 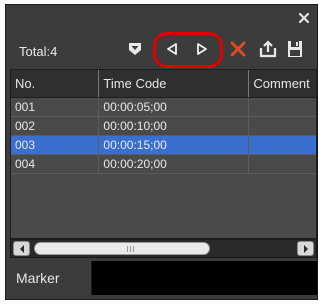 I want to click on add-marker-button, so click(x=135, y=49).